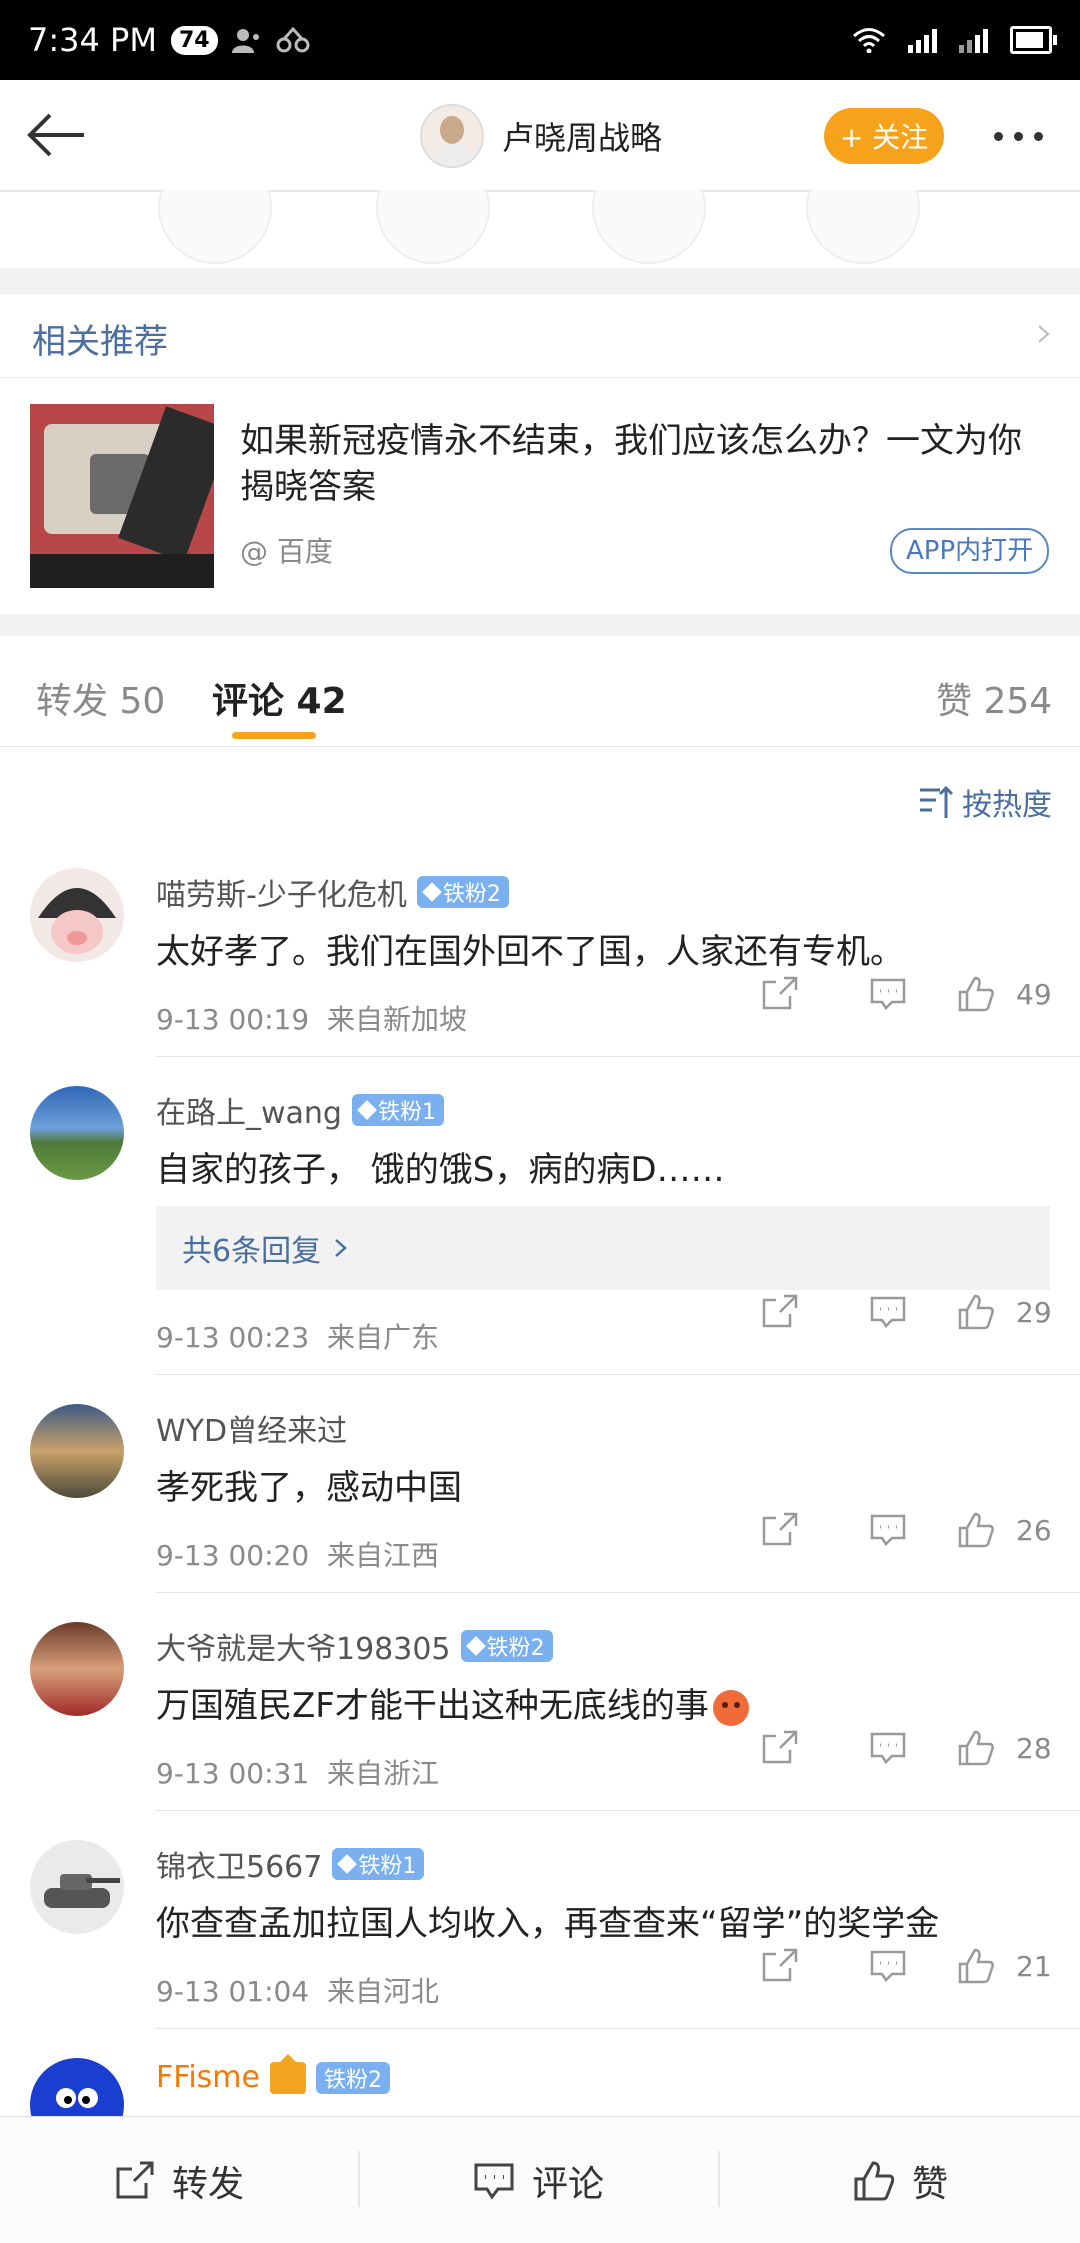 This screenshot has height=2243, width=1080. I want to click on header: 卢晓周战略 + 关注, so click(540, 136).